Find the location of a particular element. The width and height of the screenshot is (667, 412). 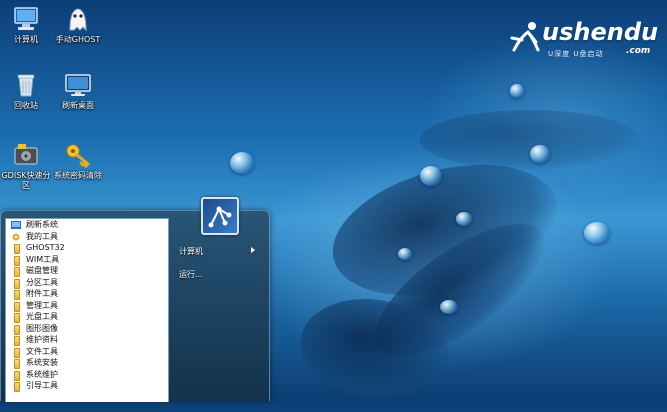

menu-item-refresh-system: 刷新系统 is located at coordinates (87, 225).